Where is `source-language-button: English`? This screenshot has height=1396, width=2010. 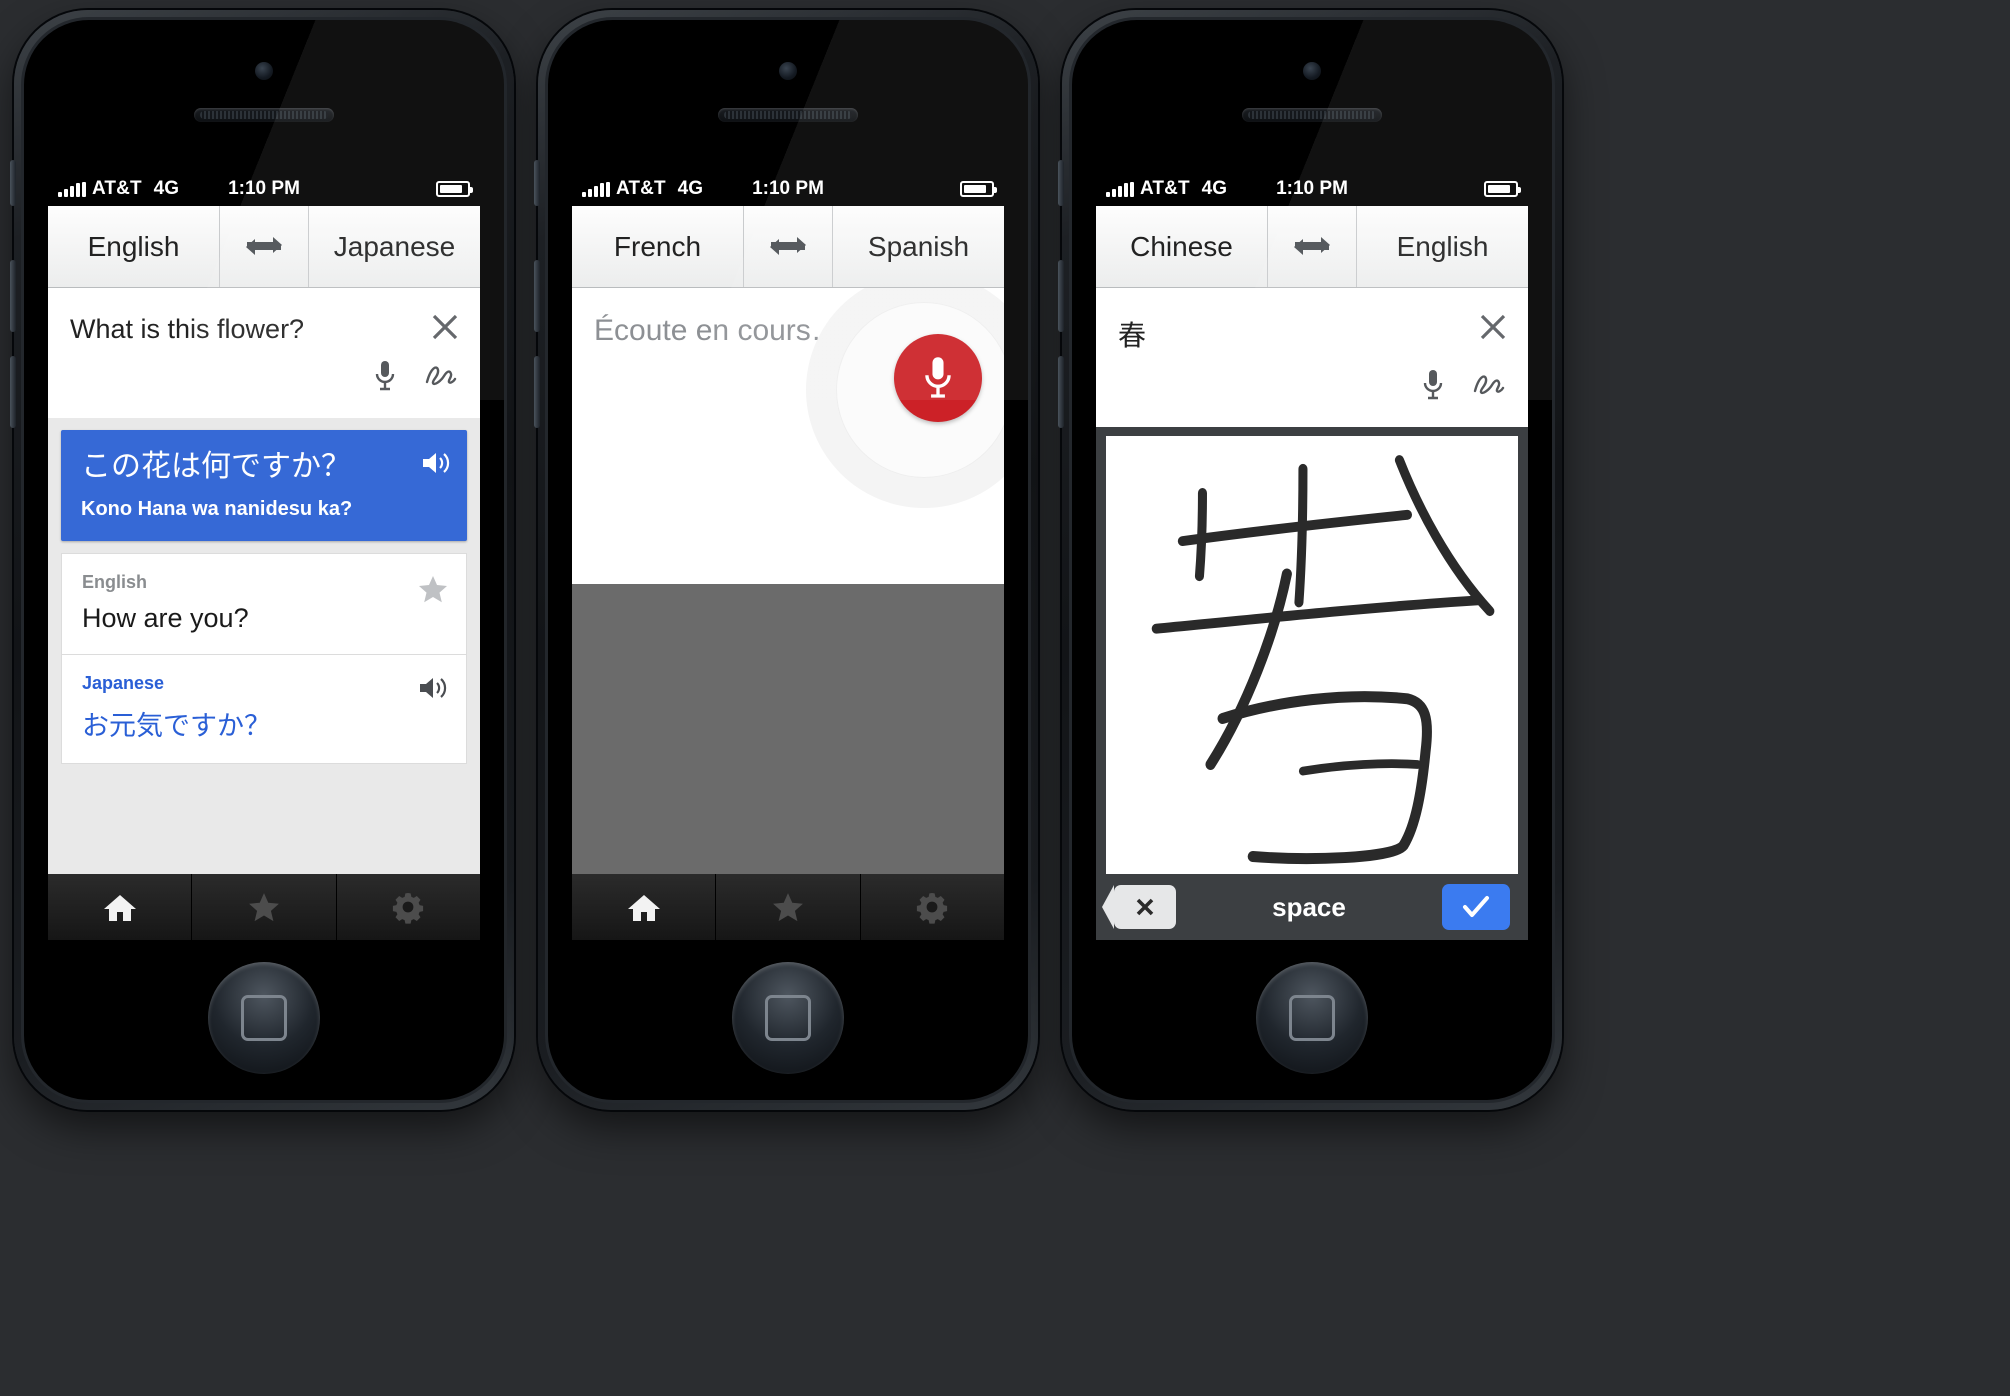 source-language-button: English is located at coordinates (133, 246).